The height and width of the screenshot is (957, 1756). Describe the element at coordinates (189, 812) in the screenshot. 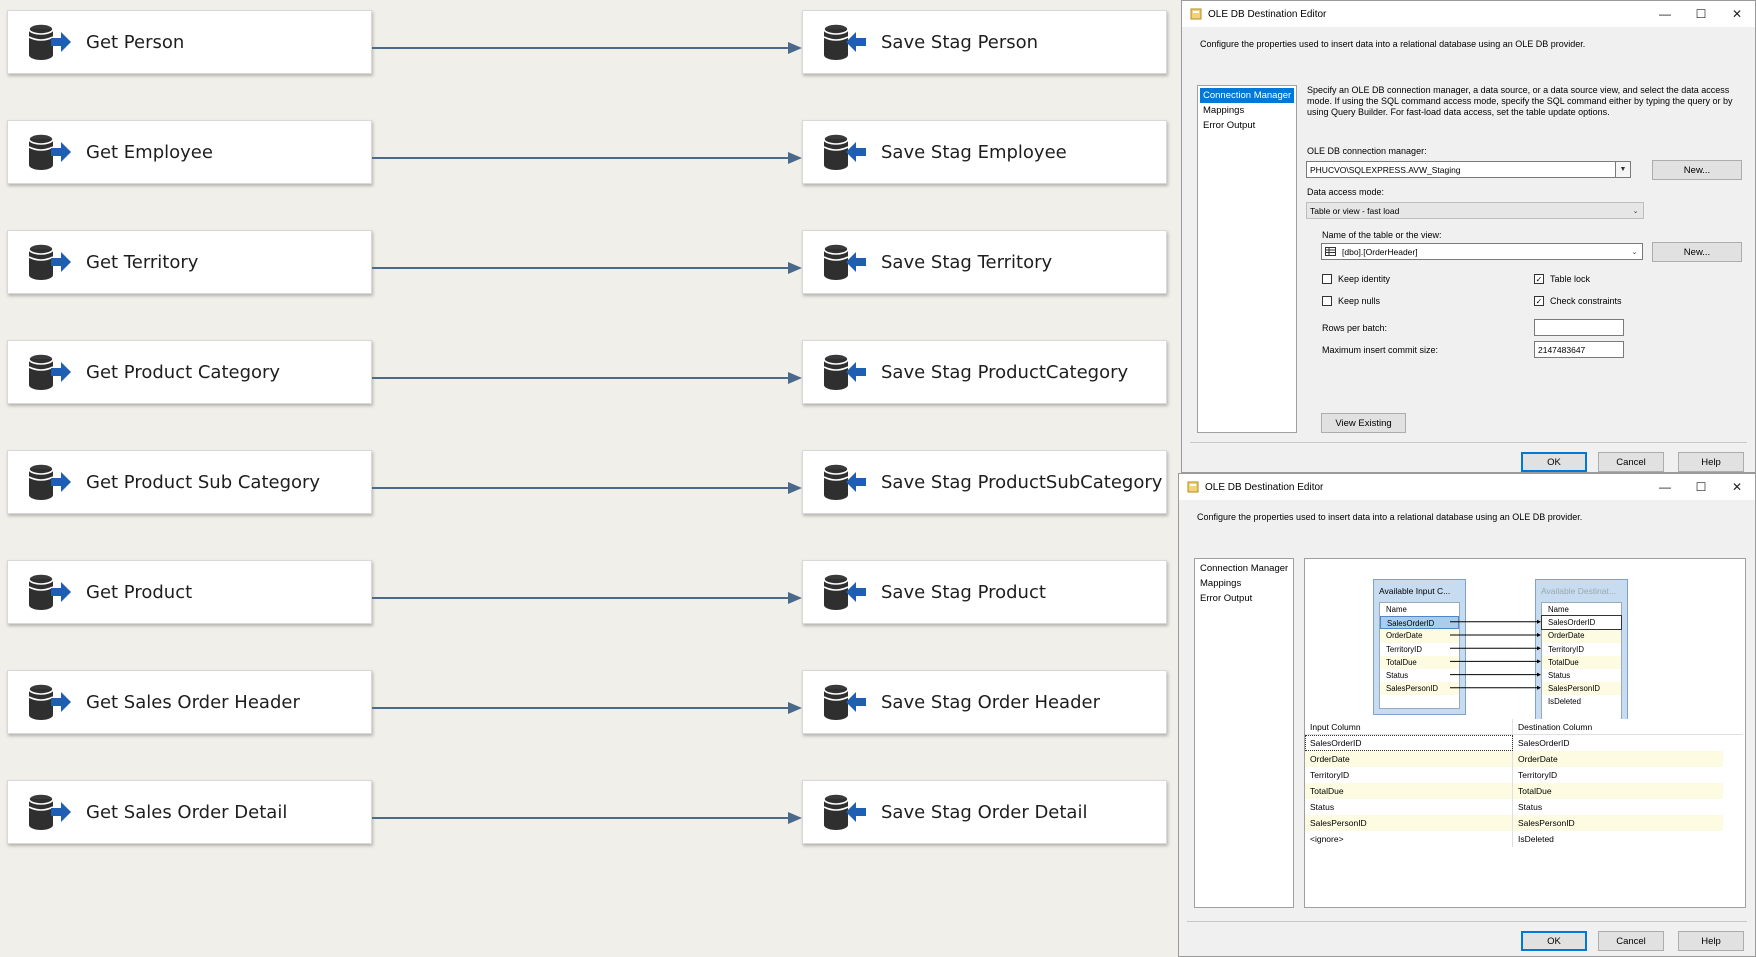

I see `source-task: Get Sales Order Detail` at that location.